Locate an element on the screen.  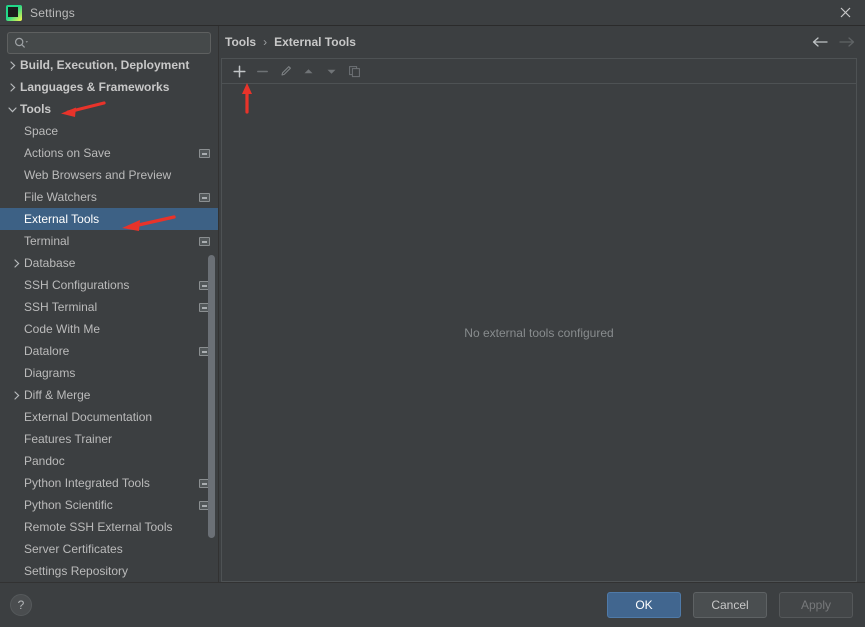
sidebar-item-label: Space is located at coordinates (41, 131).